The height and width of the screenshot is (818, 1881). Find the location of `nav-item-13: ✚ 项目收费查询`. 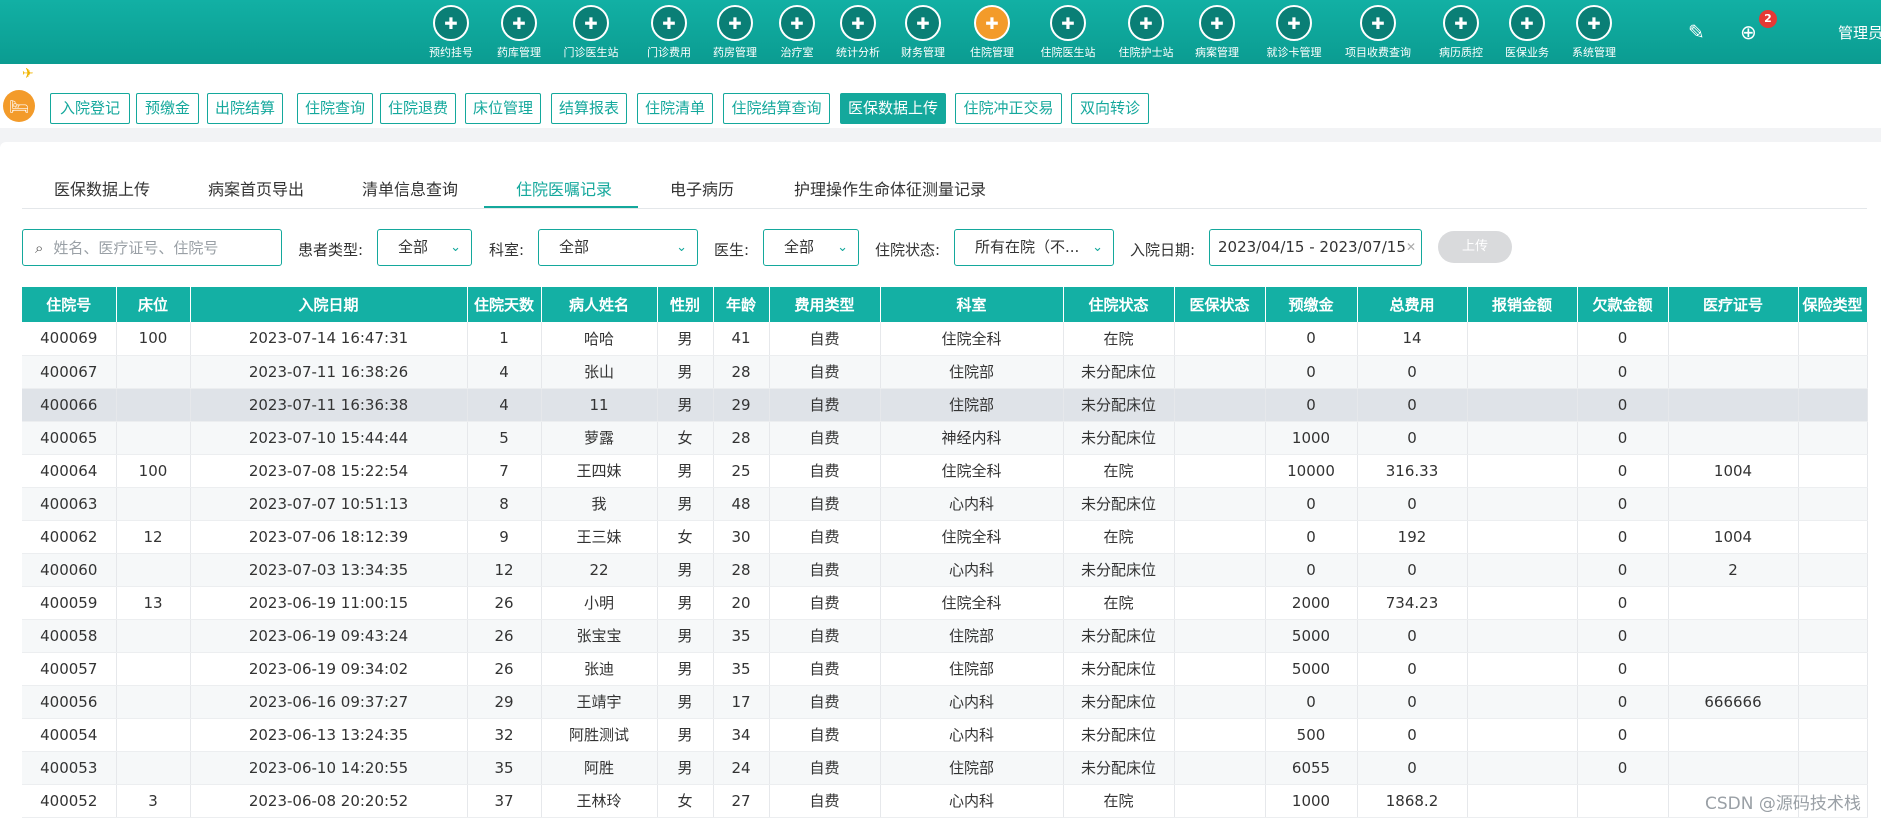

nav-item-13: ✚ 项目收费查询 is located at coordinates (1378, 32).